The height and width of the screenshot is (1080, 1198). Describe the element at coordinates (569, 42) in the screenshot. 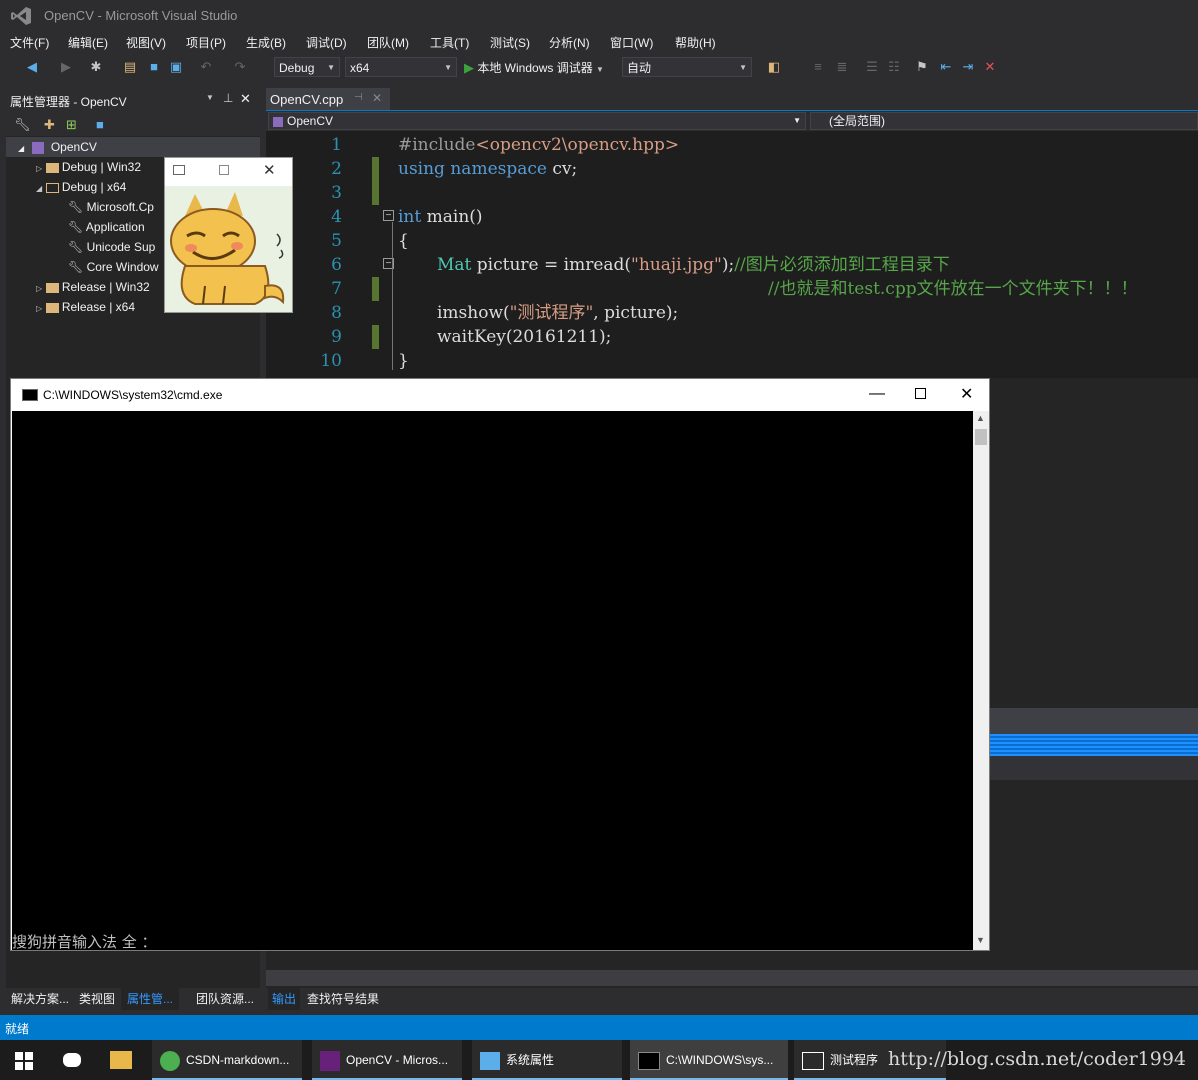

I see `menu-analyze: 分析(N)` at that location.